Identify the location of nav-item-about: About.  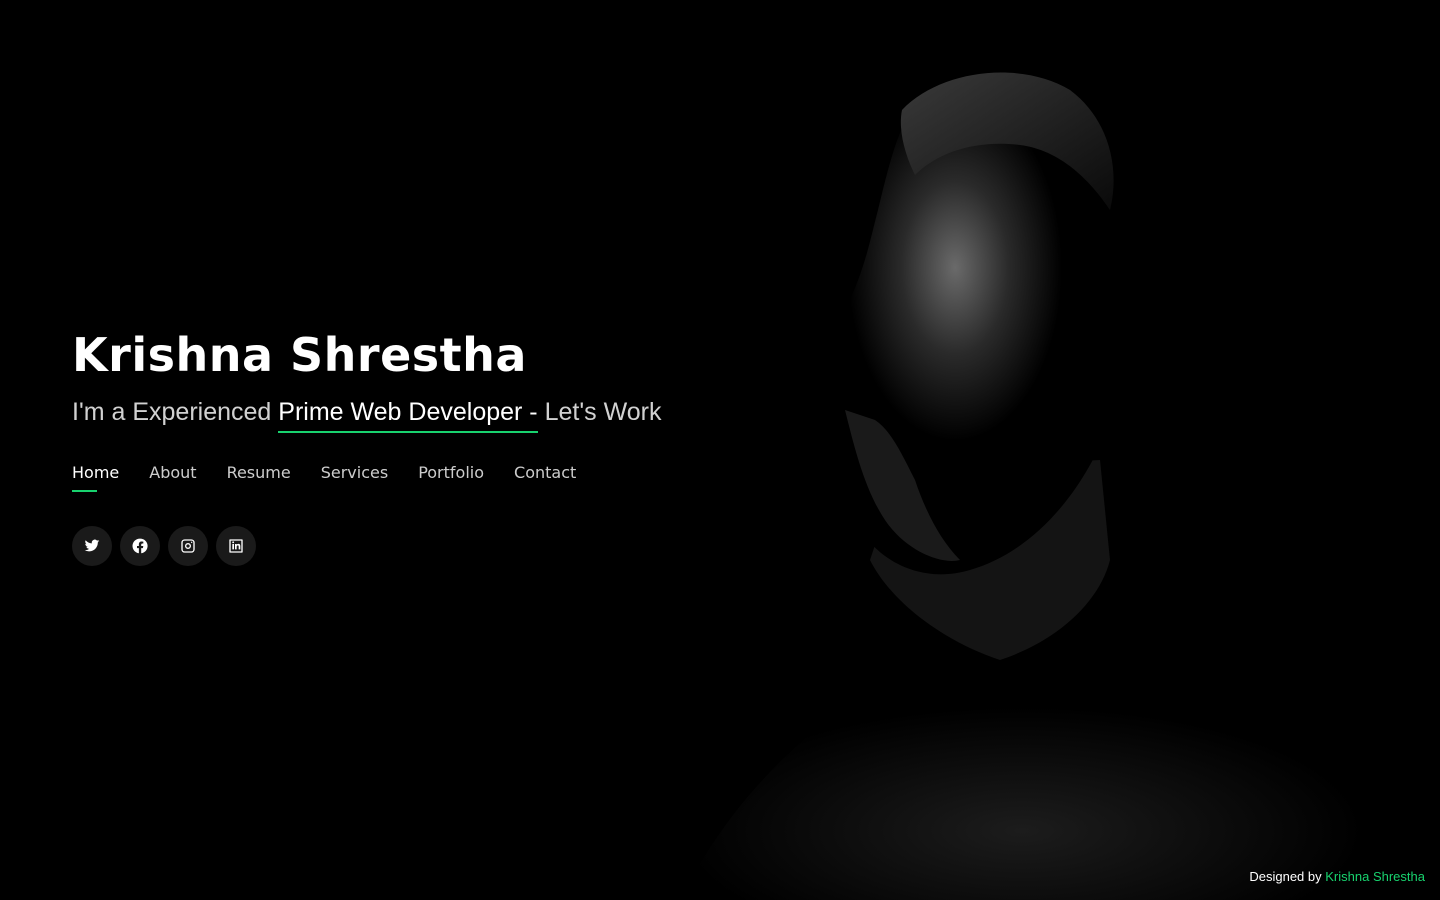
(172, 477).